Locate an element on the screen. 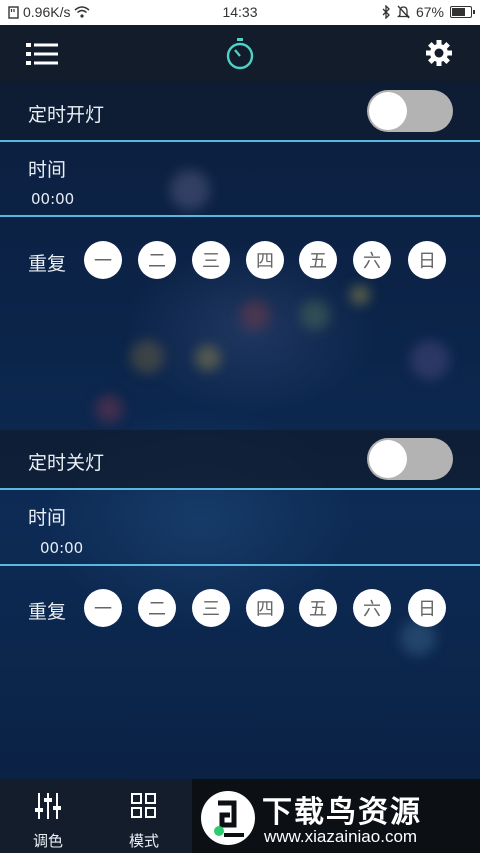  on-day-tue: 二 is located at coordinates (157, 260).